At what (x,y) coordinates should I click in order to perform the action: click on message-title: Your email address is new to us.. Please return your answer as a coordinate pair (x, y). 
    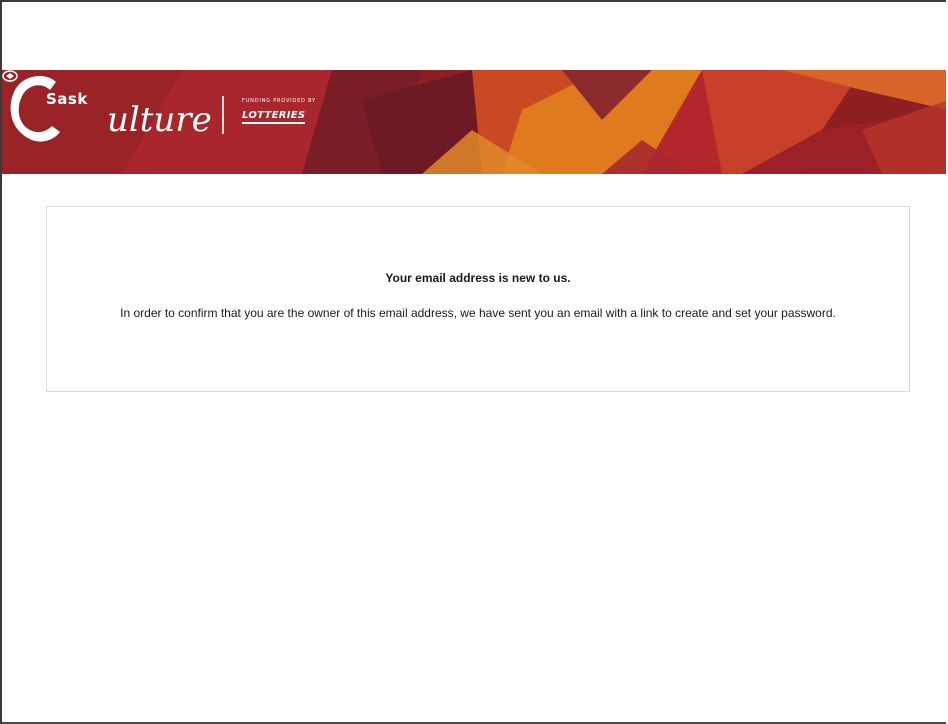
    Looking at the image, I should click on (478, 278).